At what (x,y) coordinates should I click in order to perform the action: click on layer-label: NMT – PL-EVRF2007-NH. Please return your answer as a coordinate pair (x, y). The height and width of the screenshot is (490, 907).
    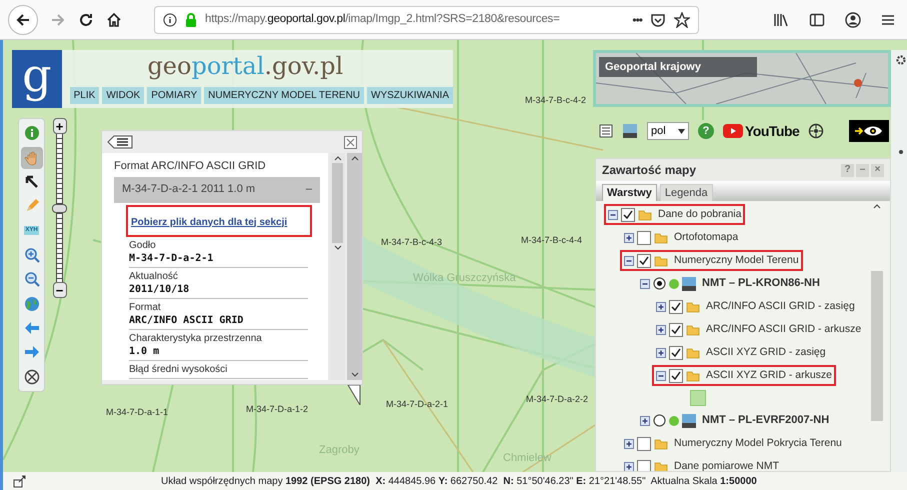
    Looking at the image, I should click on (766, 420).